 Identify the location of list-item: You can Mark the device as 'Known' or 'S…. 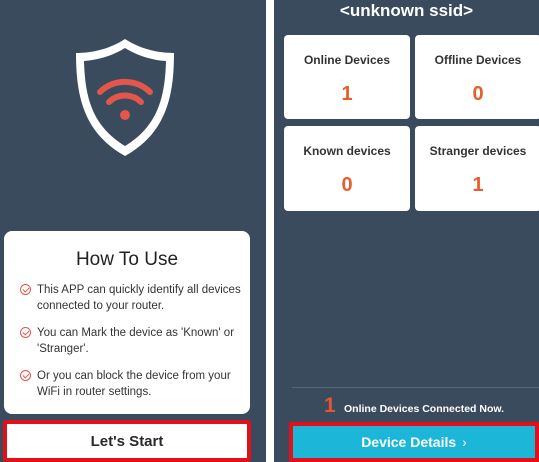
(132, 341).